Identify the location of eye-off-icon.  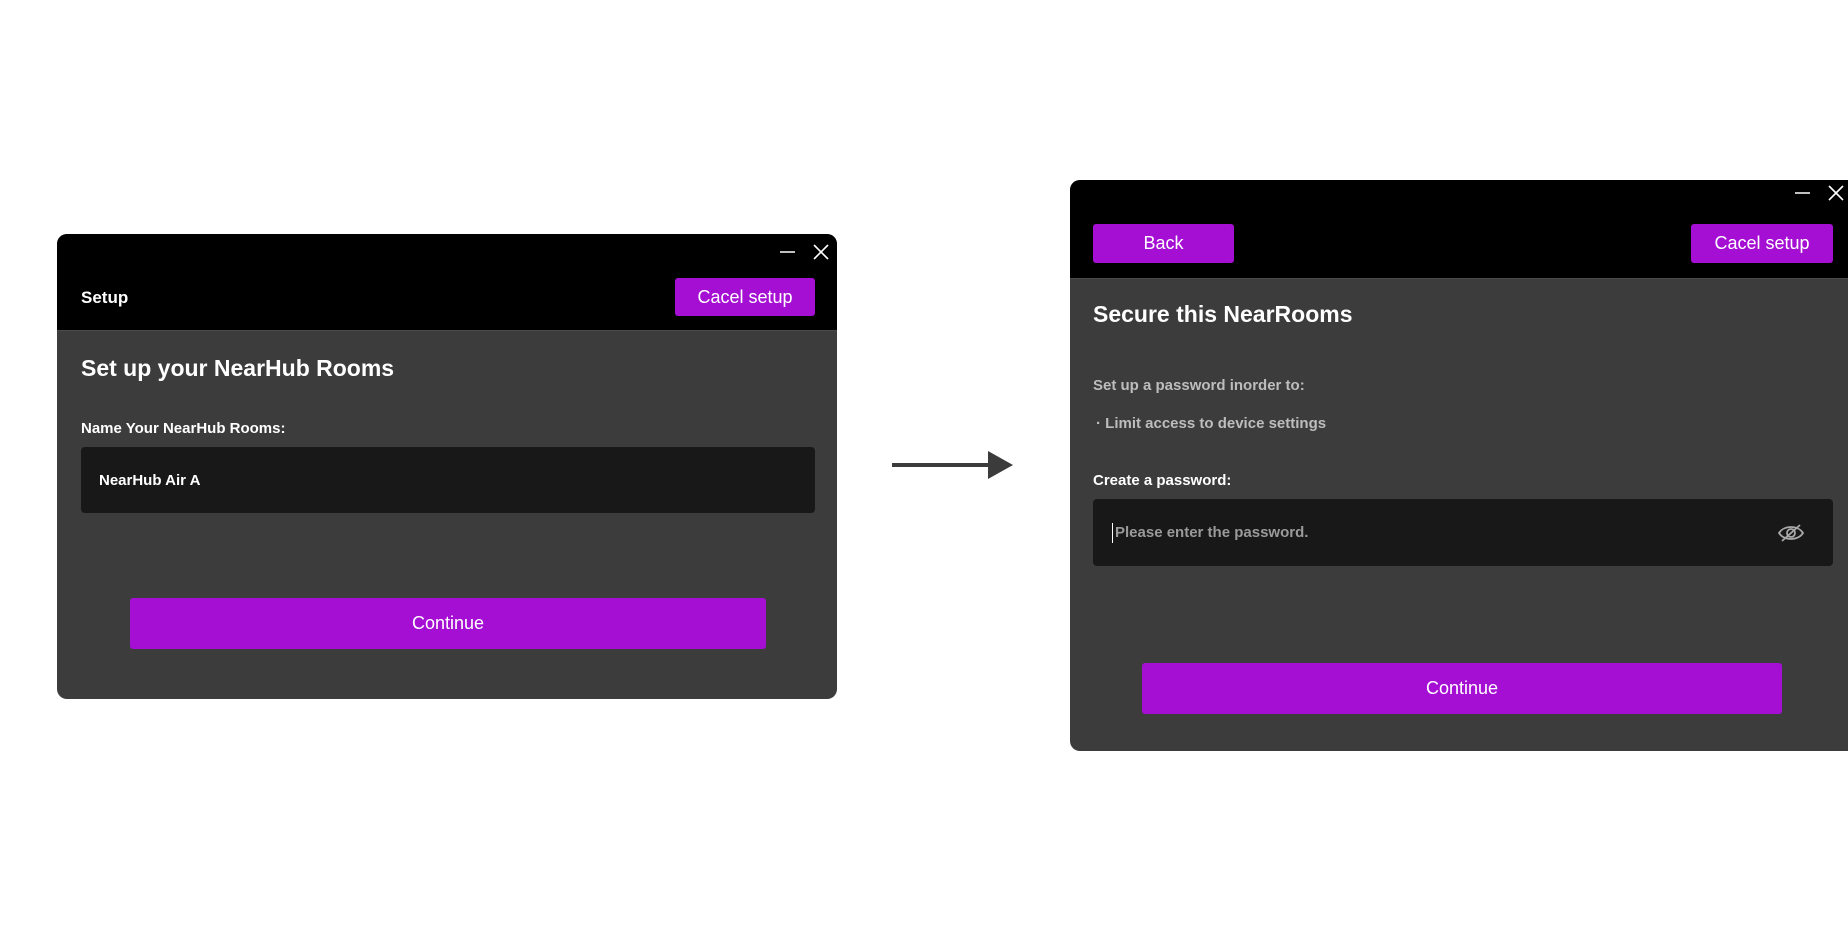
(1791, 533).